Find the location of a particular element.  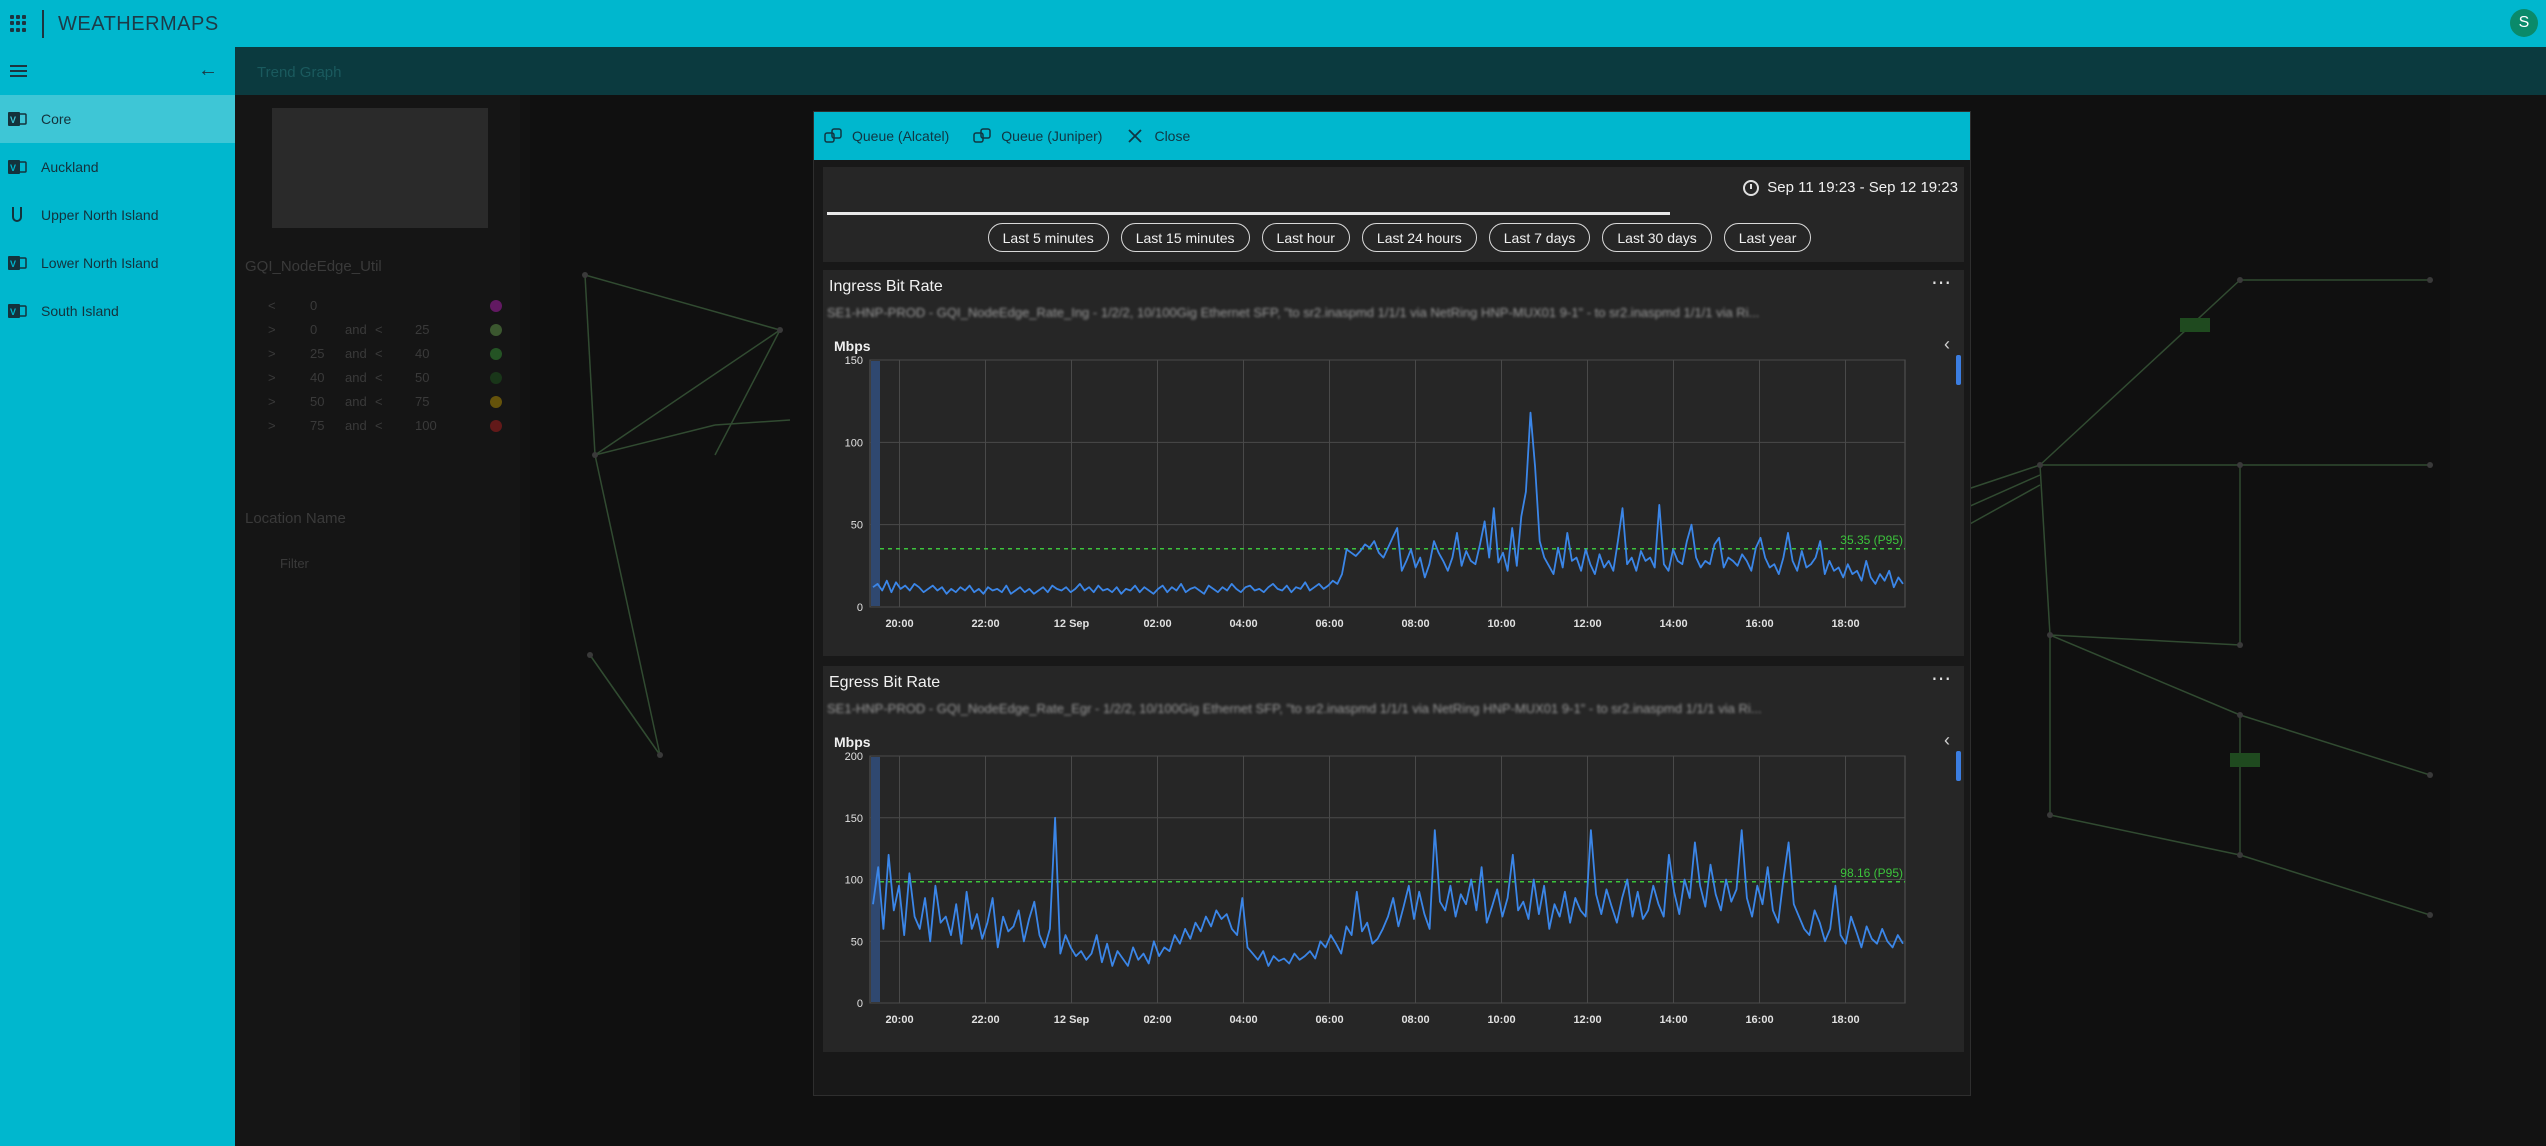

magnet-icon is located at coordinates (17, 214).